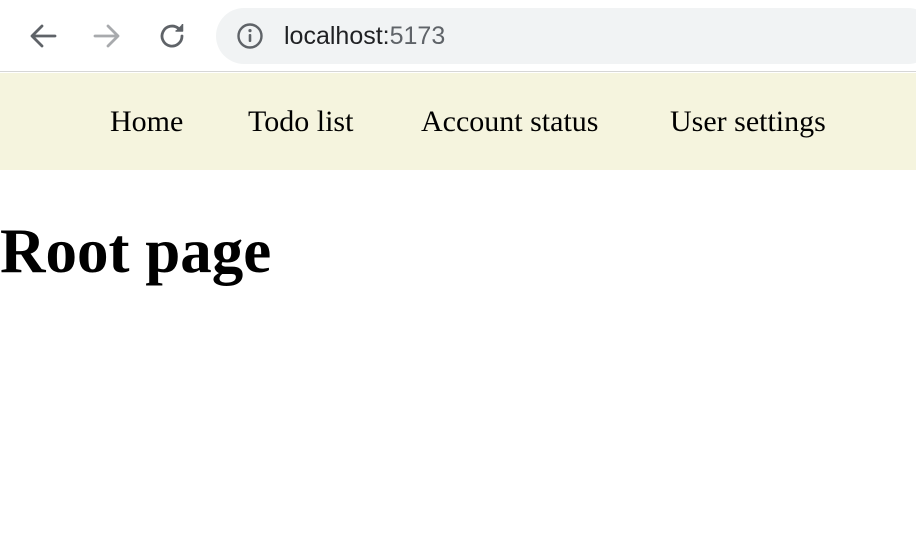 The image size is (916, 544). I want to click on reload-icon, so click(172, 36).